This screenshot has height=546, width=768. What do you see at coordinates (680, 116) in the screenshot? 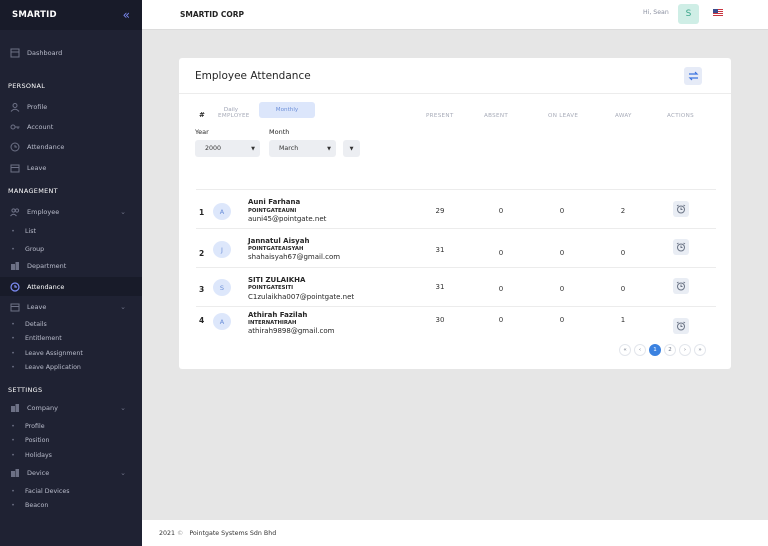
I see `col-actions: ACTIONS` at bounding box center [680, 116].